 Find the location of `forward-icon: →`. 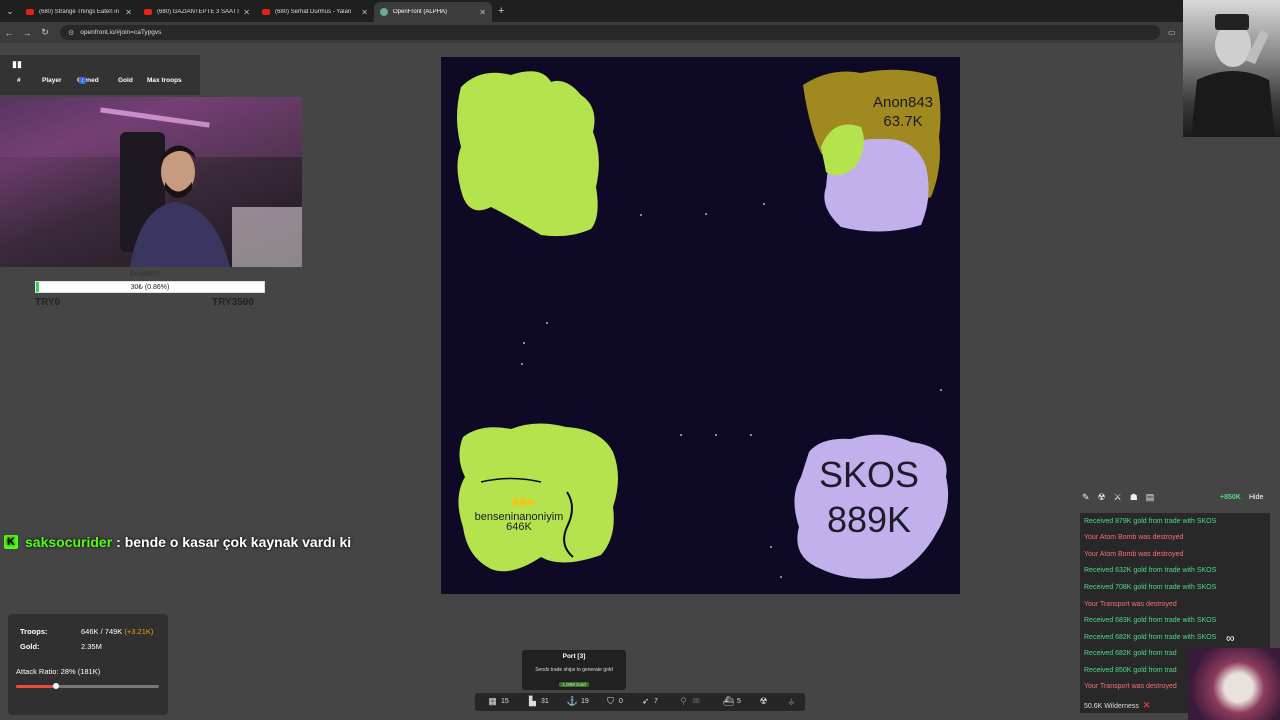

forward-icon: → is located at coordinates (27, 33).